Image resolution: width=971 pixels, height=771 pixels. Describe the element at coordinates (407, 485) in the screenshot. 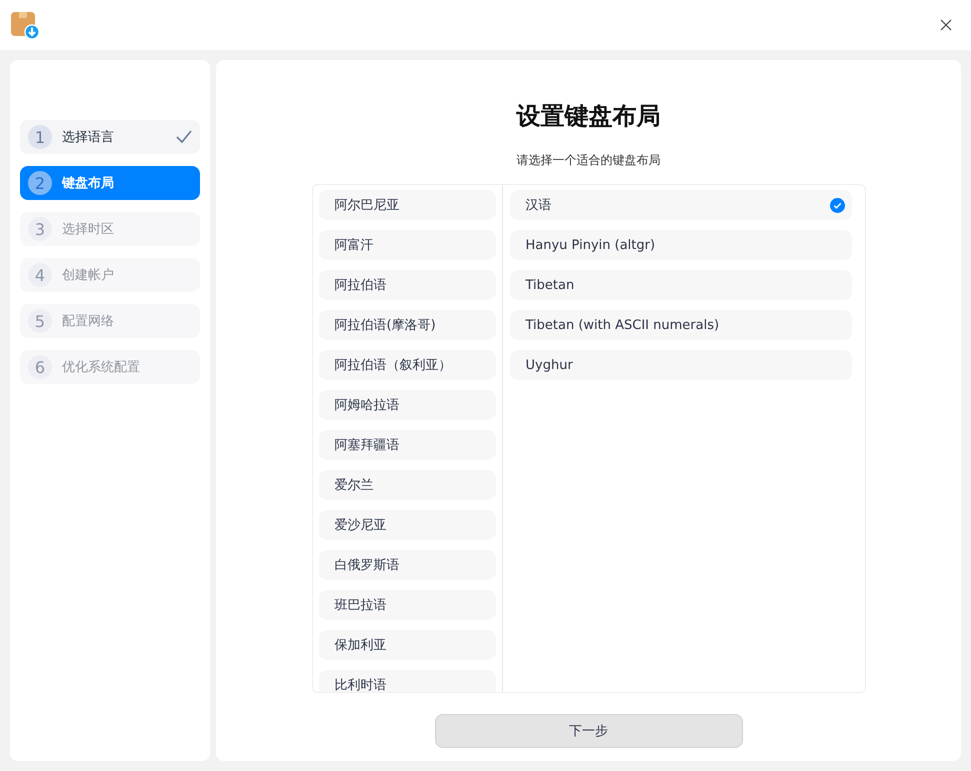

I see `language-item: 爱尔兰` at that location.